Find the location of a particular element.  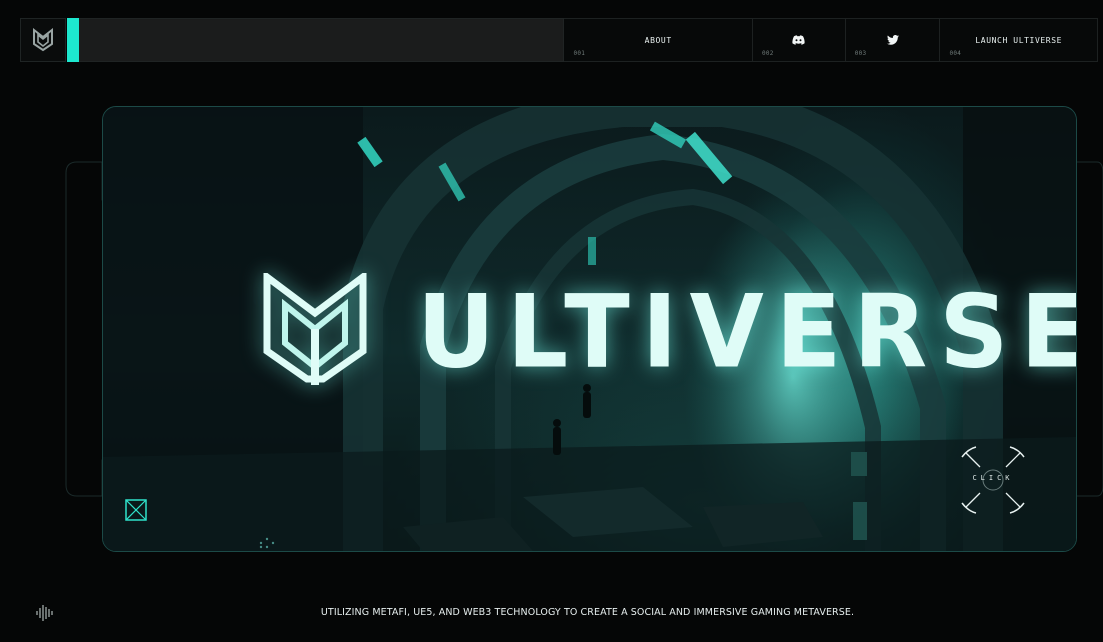

discord-icon is located at coordinates (798, 40).